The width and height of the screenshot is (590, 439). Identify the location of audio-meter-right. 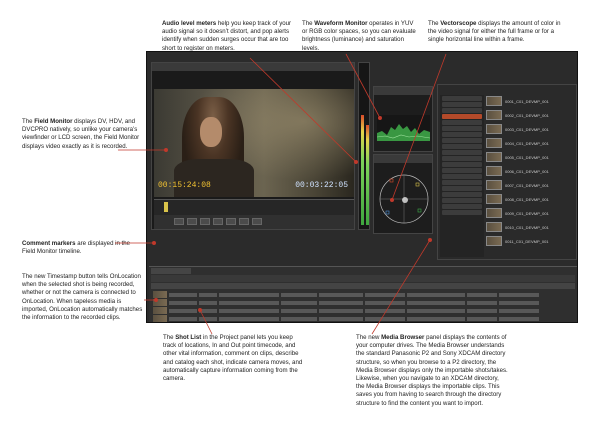
(367, 175).